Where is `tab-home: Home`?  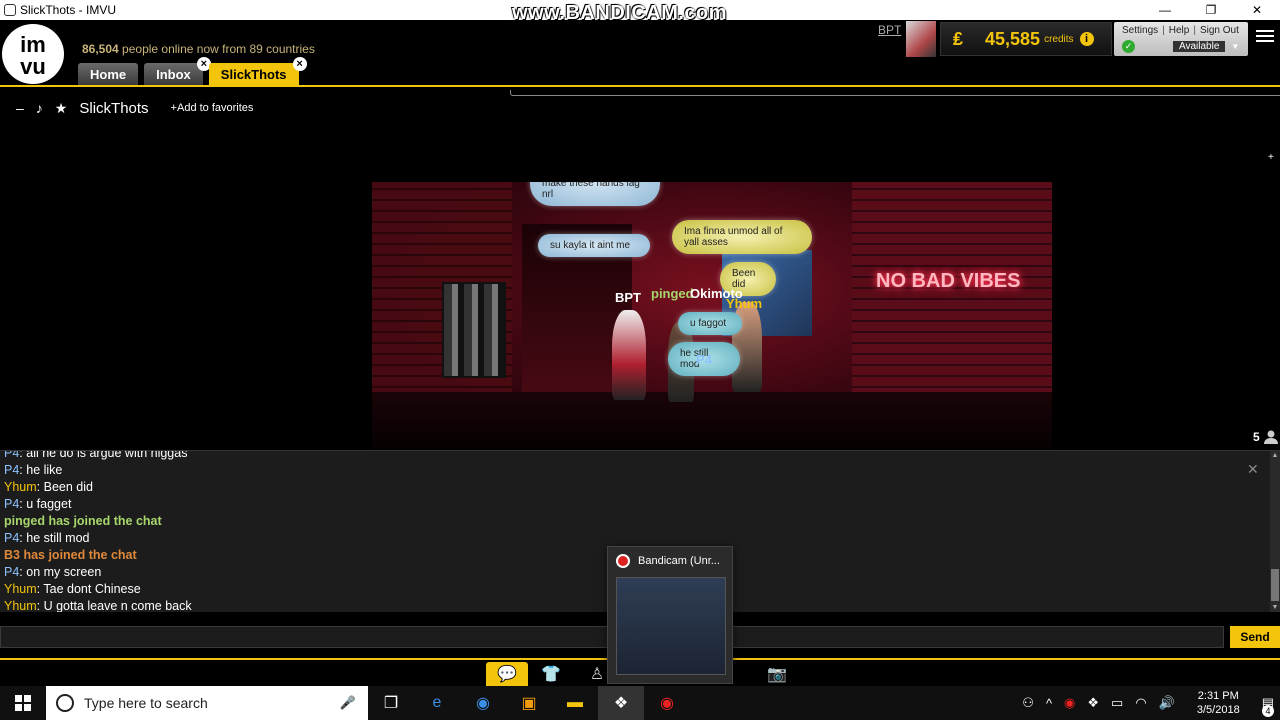
tab-home: Home is located at coordinates (108, 74).